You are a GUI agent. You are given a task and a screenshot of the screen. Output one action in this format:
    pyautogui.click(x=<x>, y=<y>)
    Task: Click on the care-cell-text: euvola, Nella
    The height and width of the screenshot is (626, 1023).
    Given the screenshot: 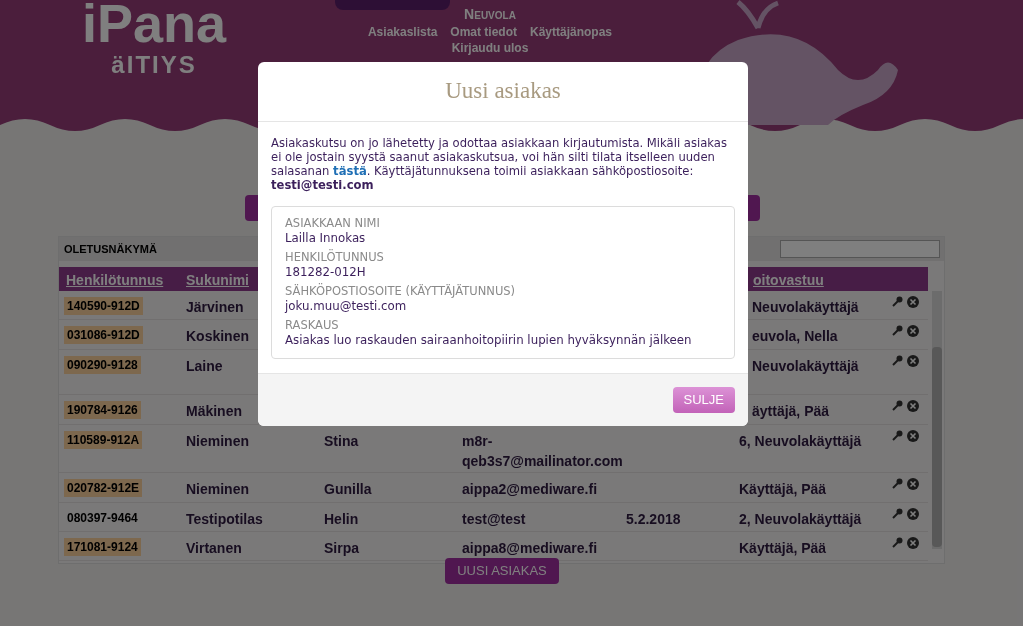 What is the action you would take?
    pyautogui.click(x=795, y=336)
    